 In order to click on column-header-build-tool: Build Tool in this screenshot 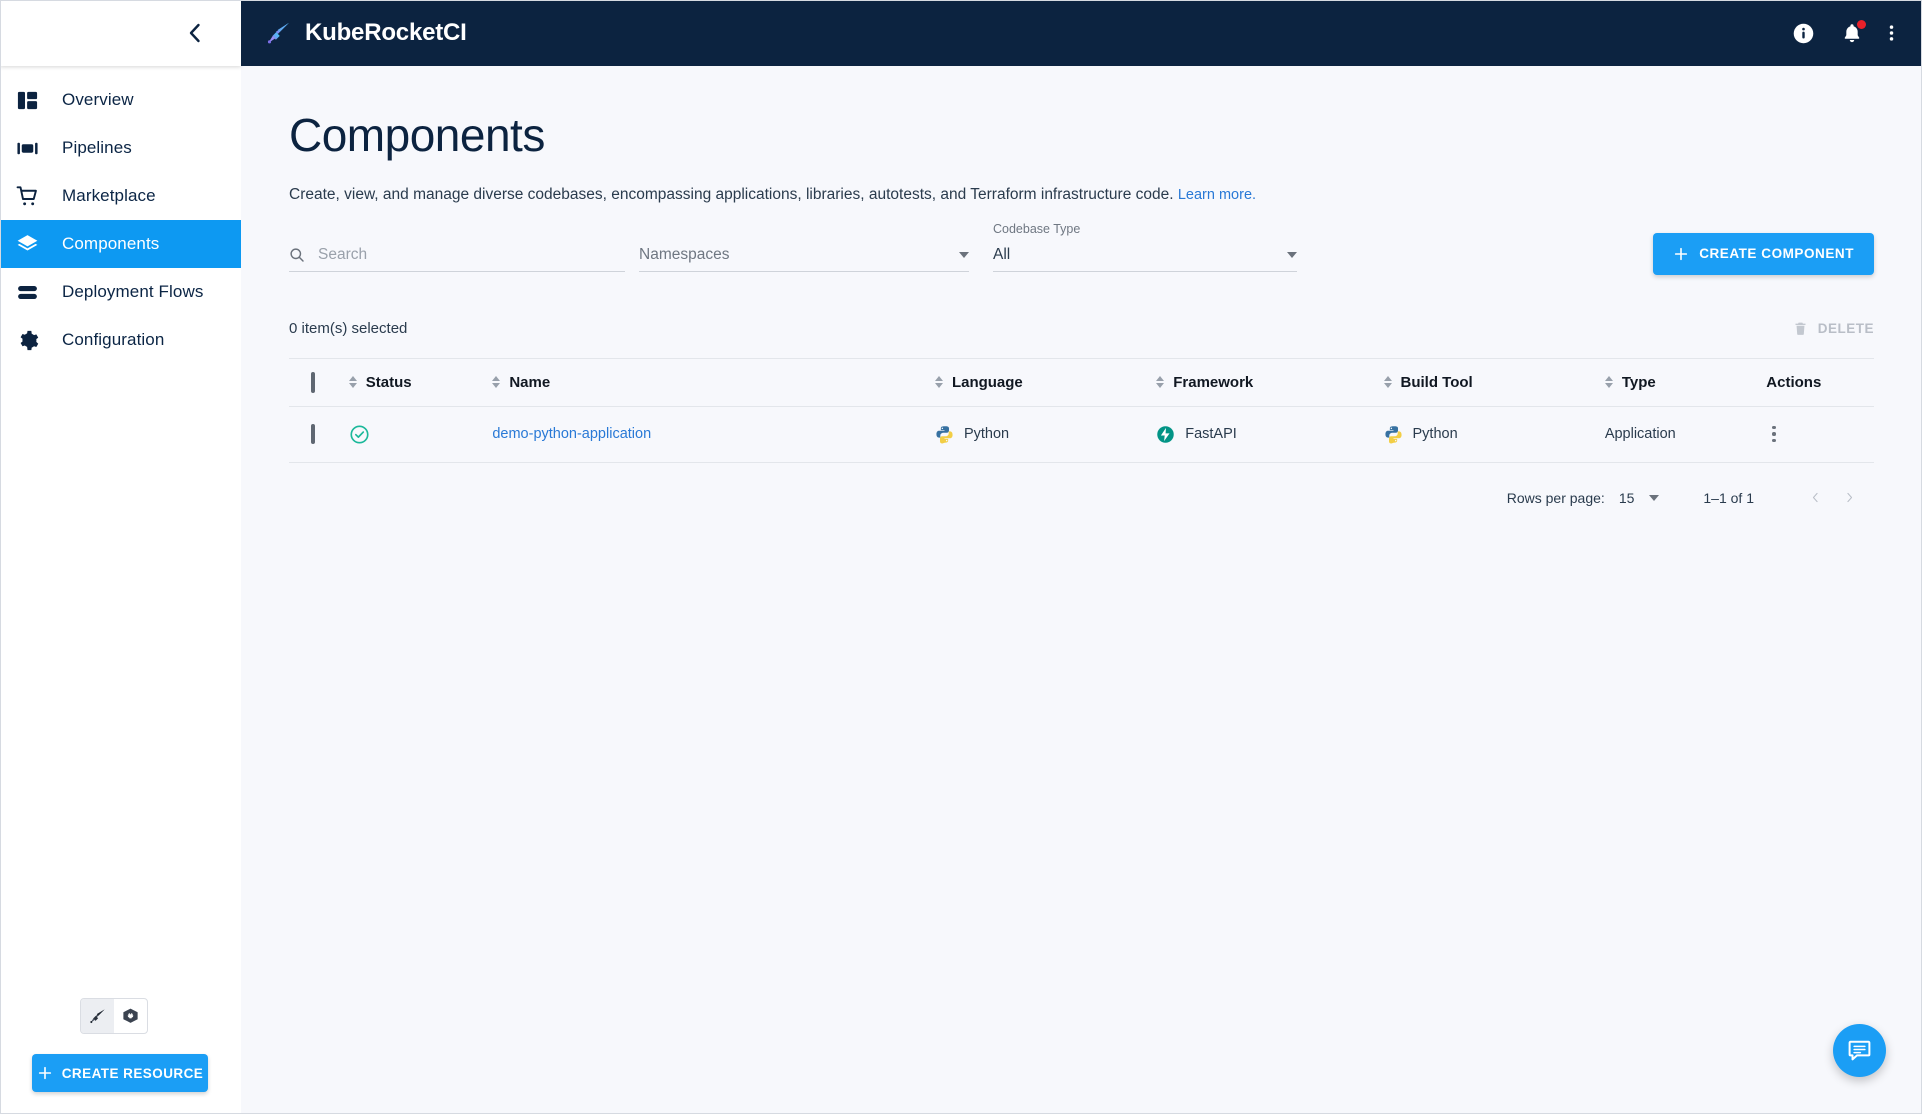, I will do `click(1494, 382)`.